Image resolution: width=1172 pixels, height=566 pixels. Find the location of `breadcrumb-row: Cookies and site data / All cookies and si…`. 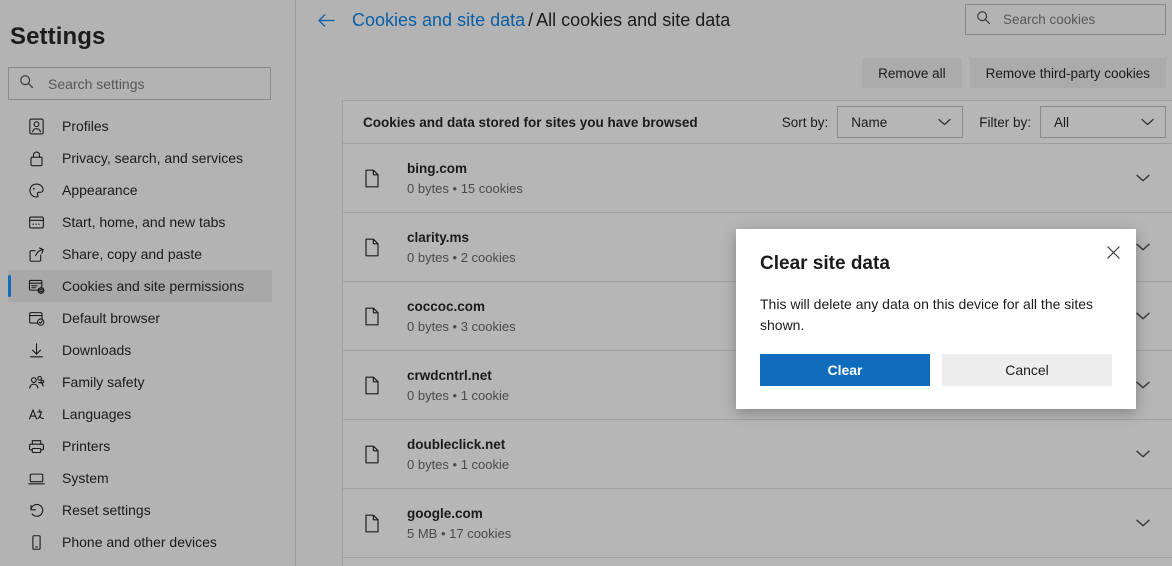

breadcrumb-row: Cookies and site data / All cookies and si… is located at coordinates (522, 20).